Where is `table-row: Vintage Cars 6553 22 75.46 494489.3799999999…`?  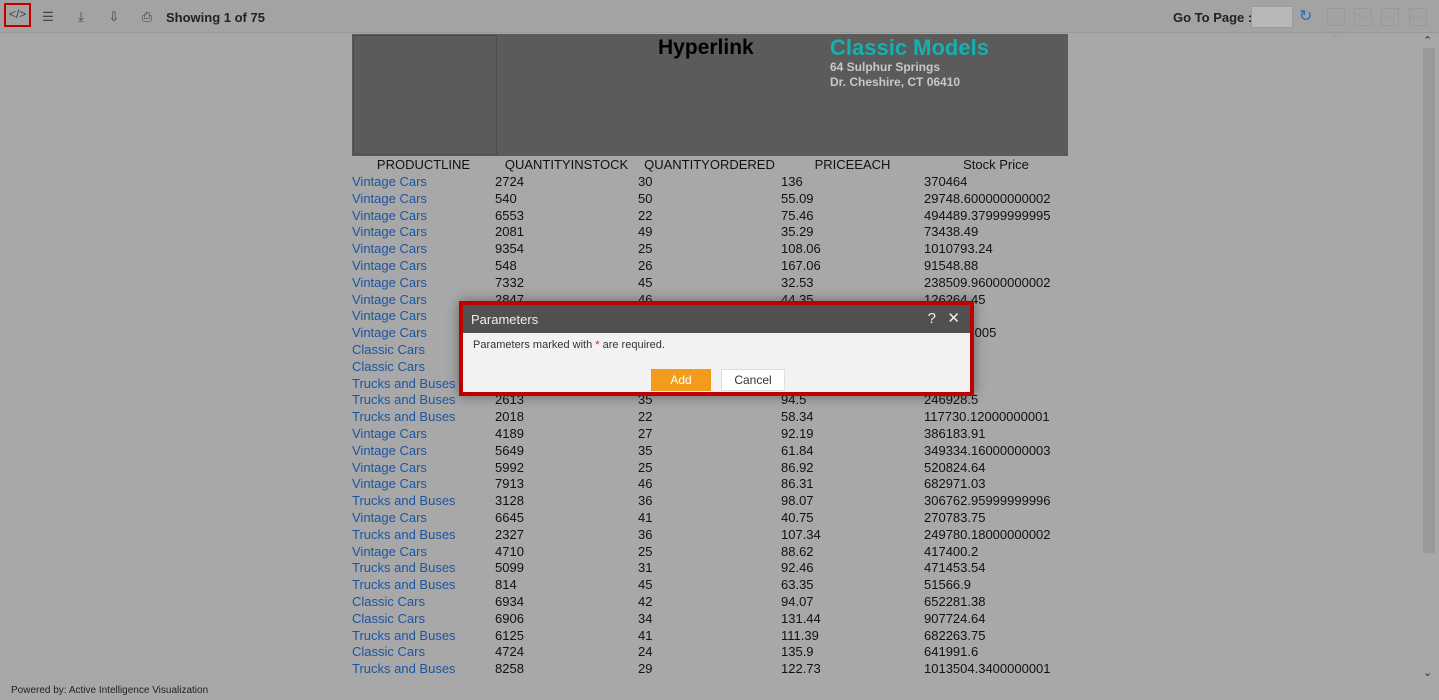 table-row: Vintage Cars 6553 22 75.46 494489.3799999999… is located at coordinates (710, 216).